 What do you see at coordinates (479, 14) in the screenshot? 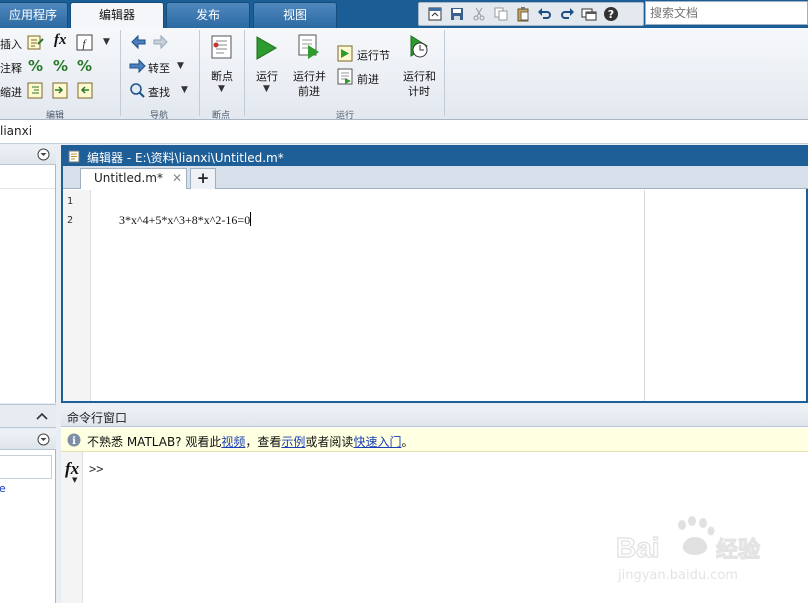
I see `cut-icon` at bounding box center [479, 14].